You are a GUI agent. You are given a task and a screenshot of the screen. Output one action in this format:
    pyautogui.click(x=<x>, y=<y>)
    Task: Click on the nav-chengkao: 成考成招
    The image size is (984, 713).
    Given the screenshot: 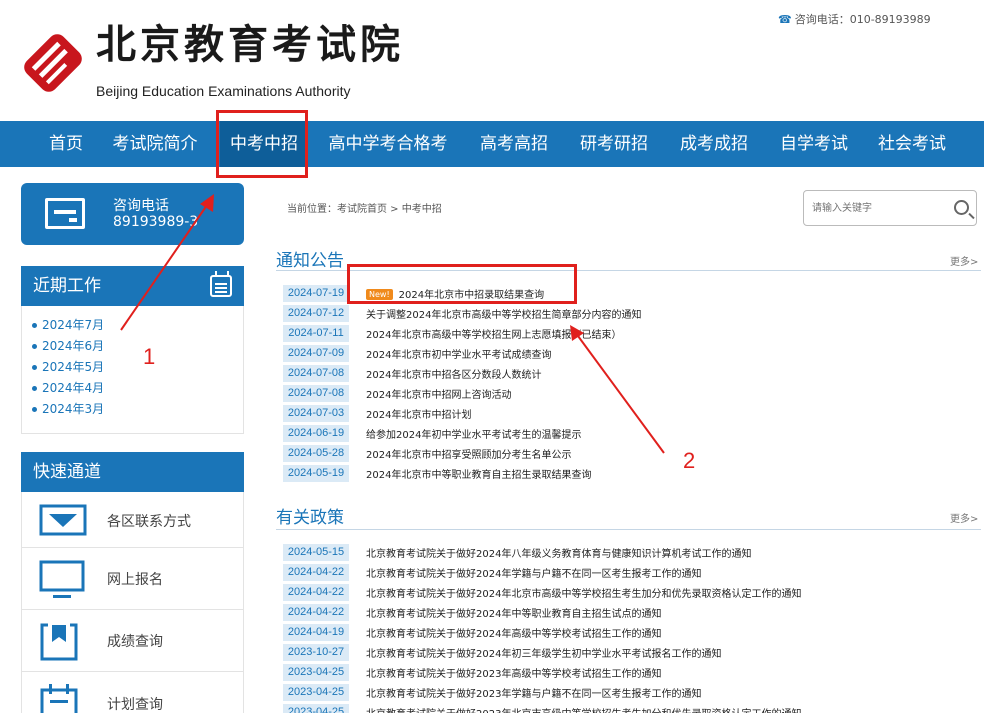 What is the action you would take?
    pyautogui.click(x=714, y=144)
    